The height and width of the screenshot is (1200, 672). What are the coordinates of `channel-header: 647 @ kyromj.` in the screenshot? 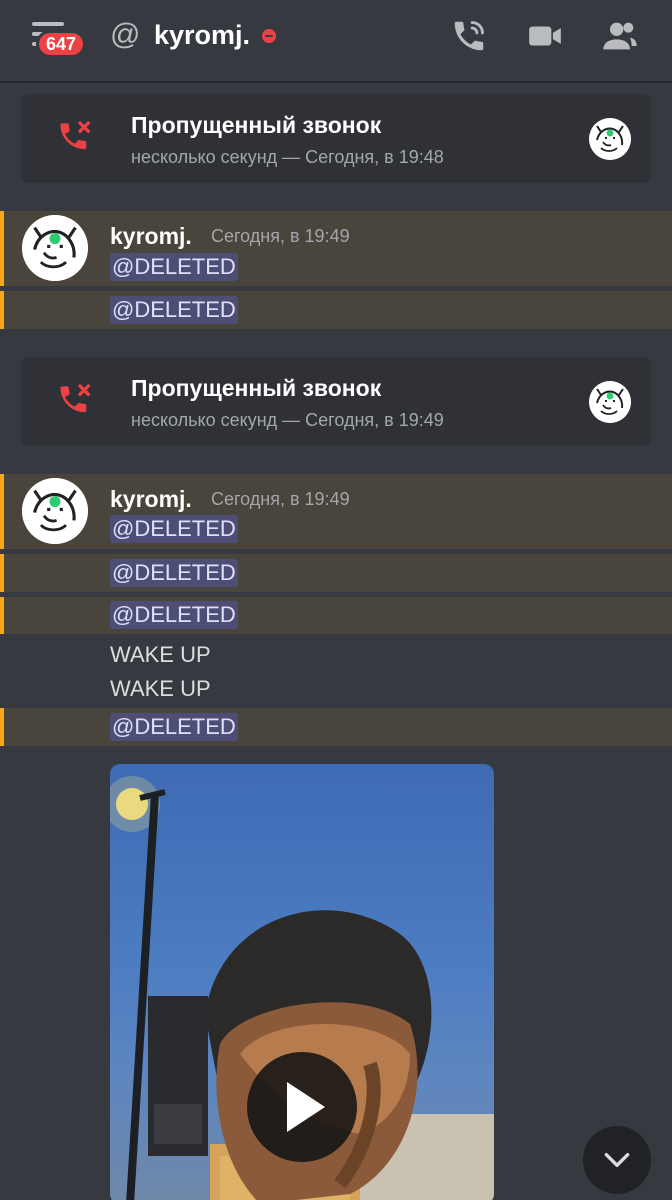 It's located at (336, 41).